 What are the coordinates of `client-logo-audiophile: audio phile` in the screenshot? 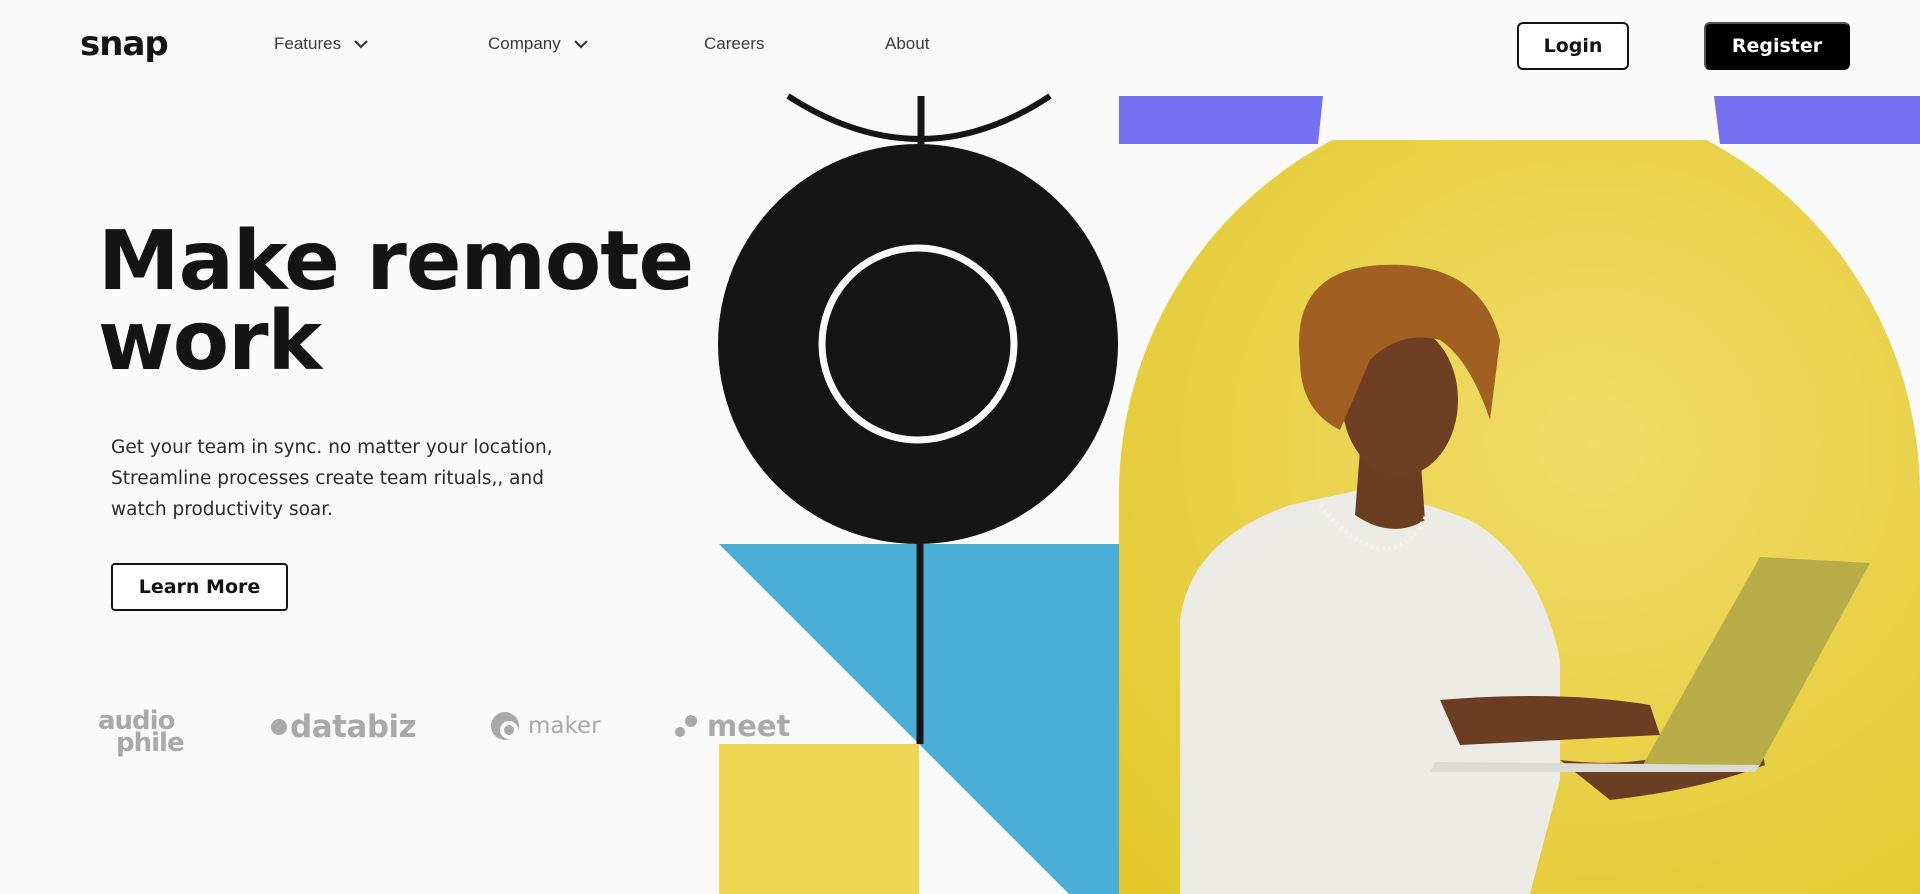 It's located at (141, 732).